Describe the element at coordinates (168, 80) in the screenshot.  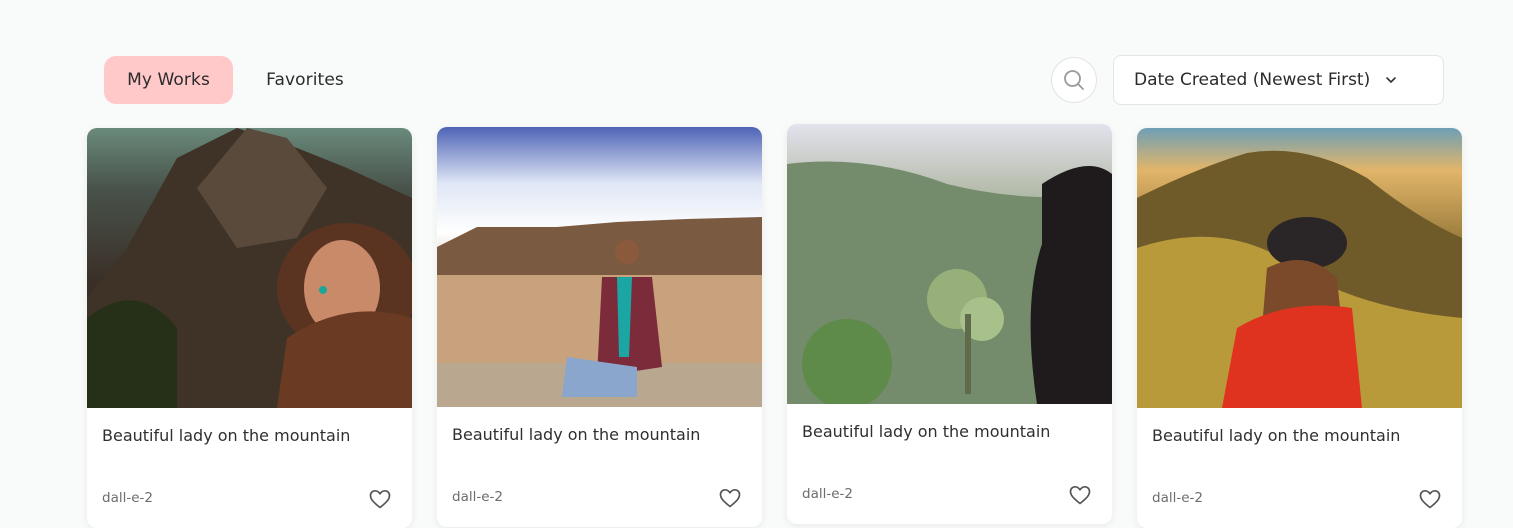
I see `tab-my-works: My Works` at that location.